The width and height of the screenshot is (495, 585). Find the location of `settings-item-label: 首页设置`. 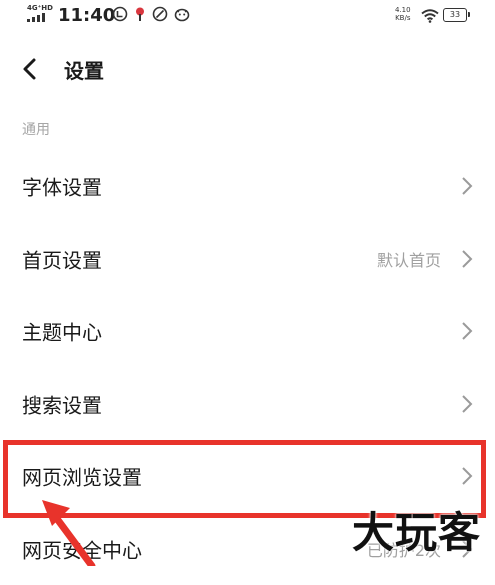

settings-item-label: 首页设置 is located at coordinates (62, 258).